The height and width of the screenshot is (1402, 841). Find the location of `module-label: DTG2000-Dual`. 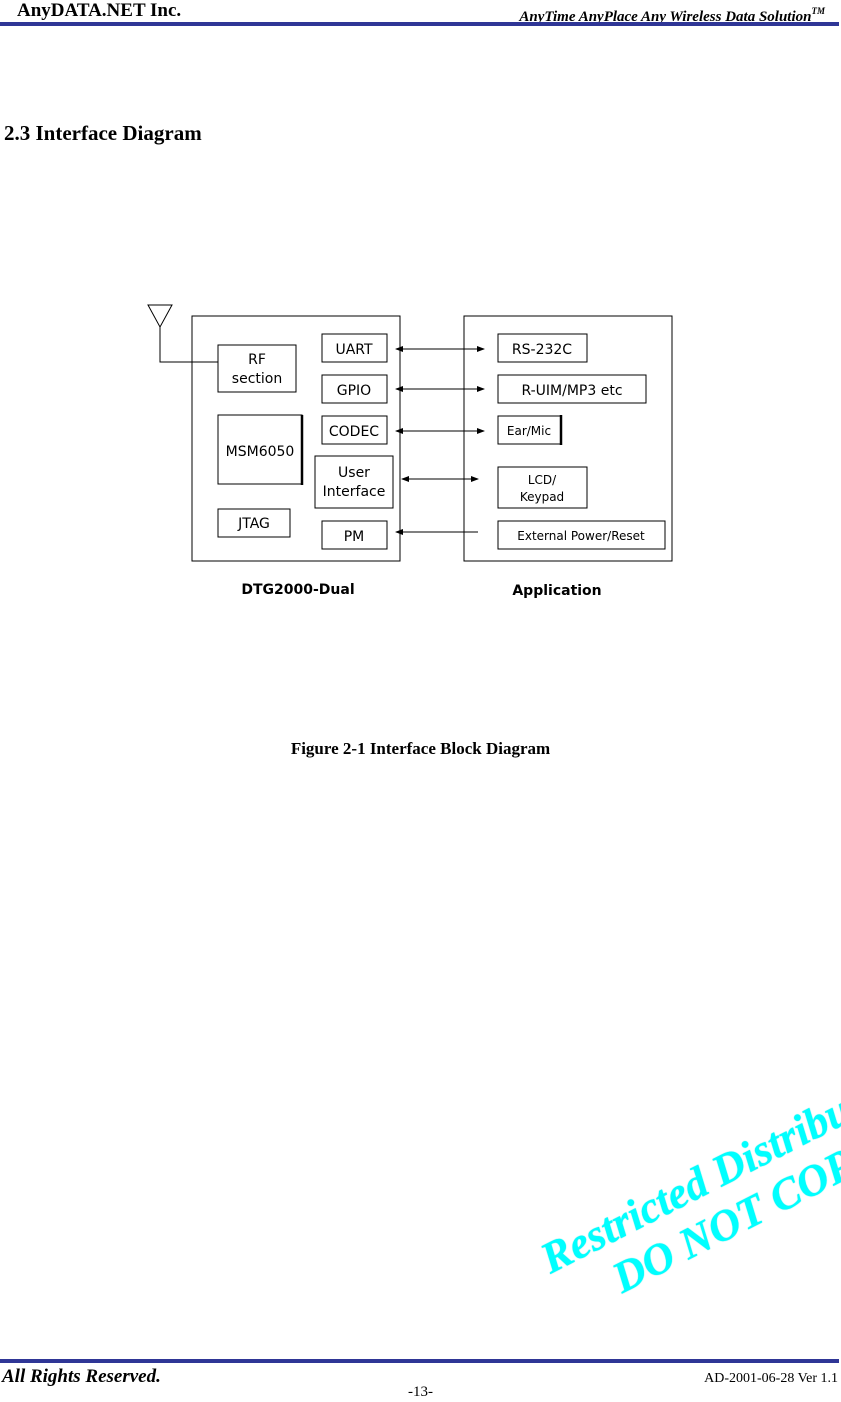

module-label: DTG2000-Dual is located at coordinates (297, 590).